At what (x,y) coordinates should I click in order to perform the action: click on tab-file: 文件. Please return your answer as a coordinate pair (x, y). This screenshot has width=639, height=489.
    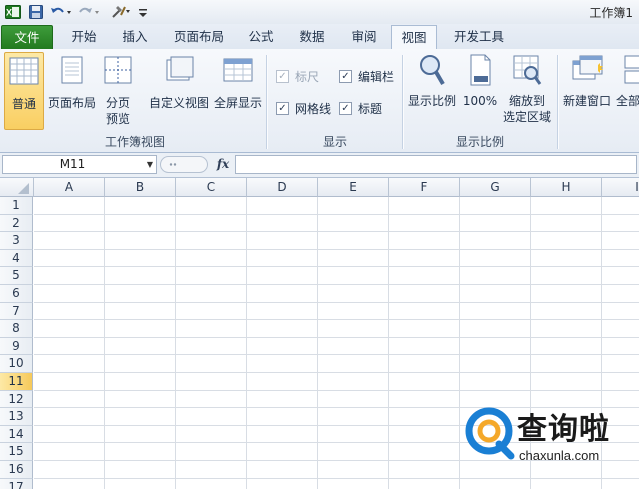
    Looking at the image, I should click on (27, 37).